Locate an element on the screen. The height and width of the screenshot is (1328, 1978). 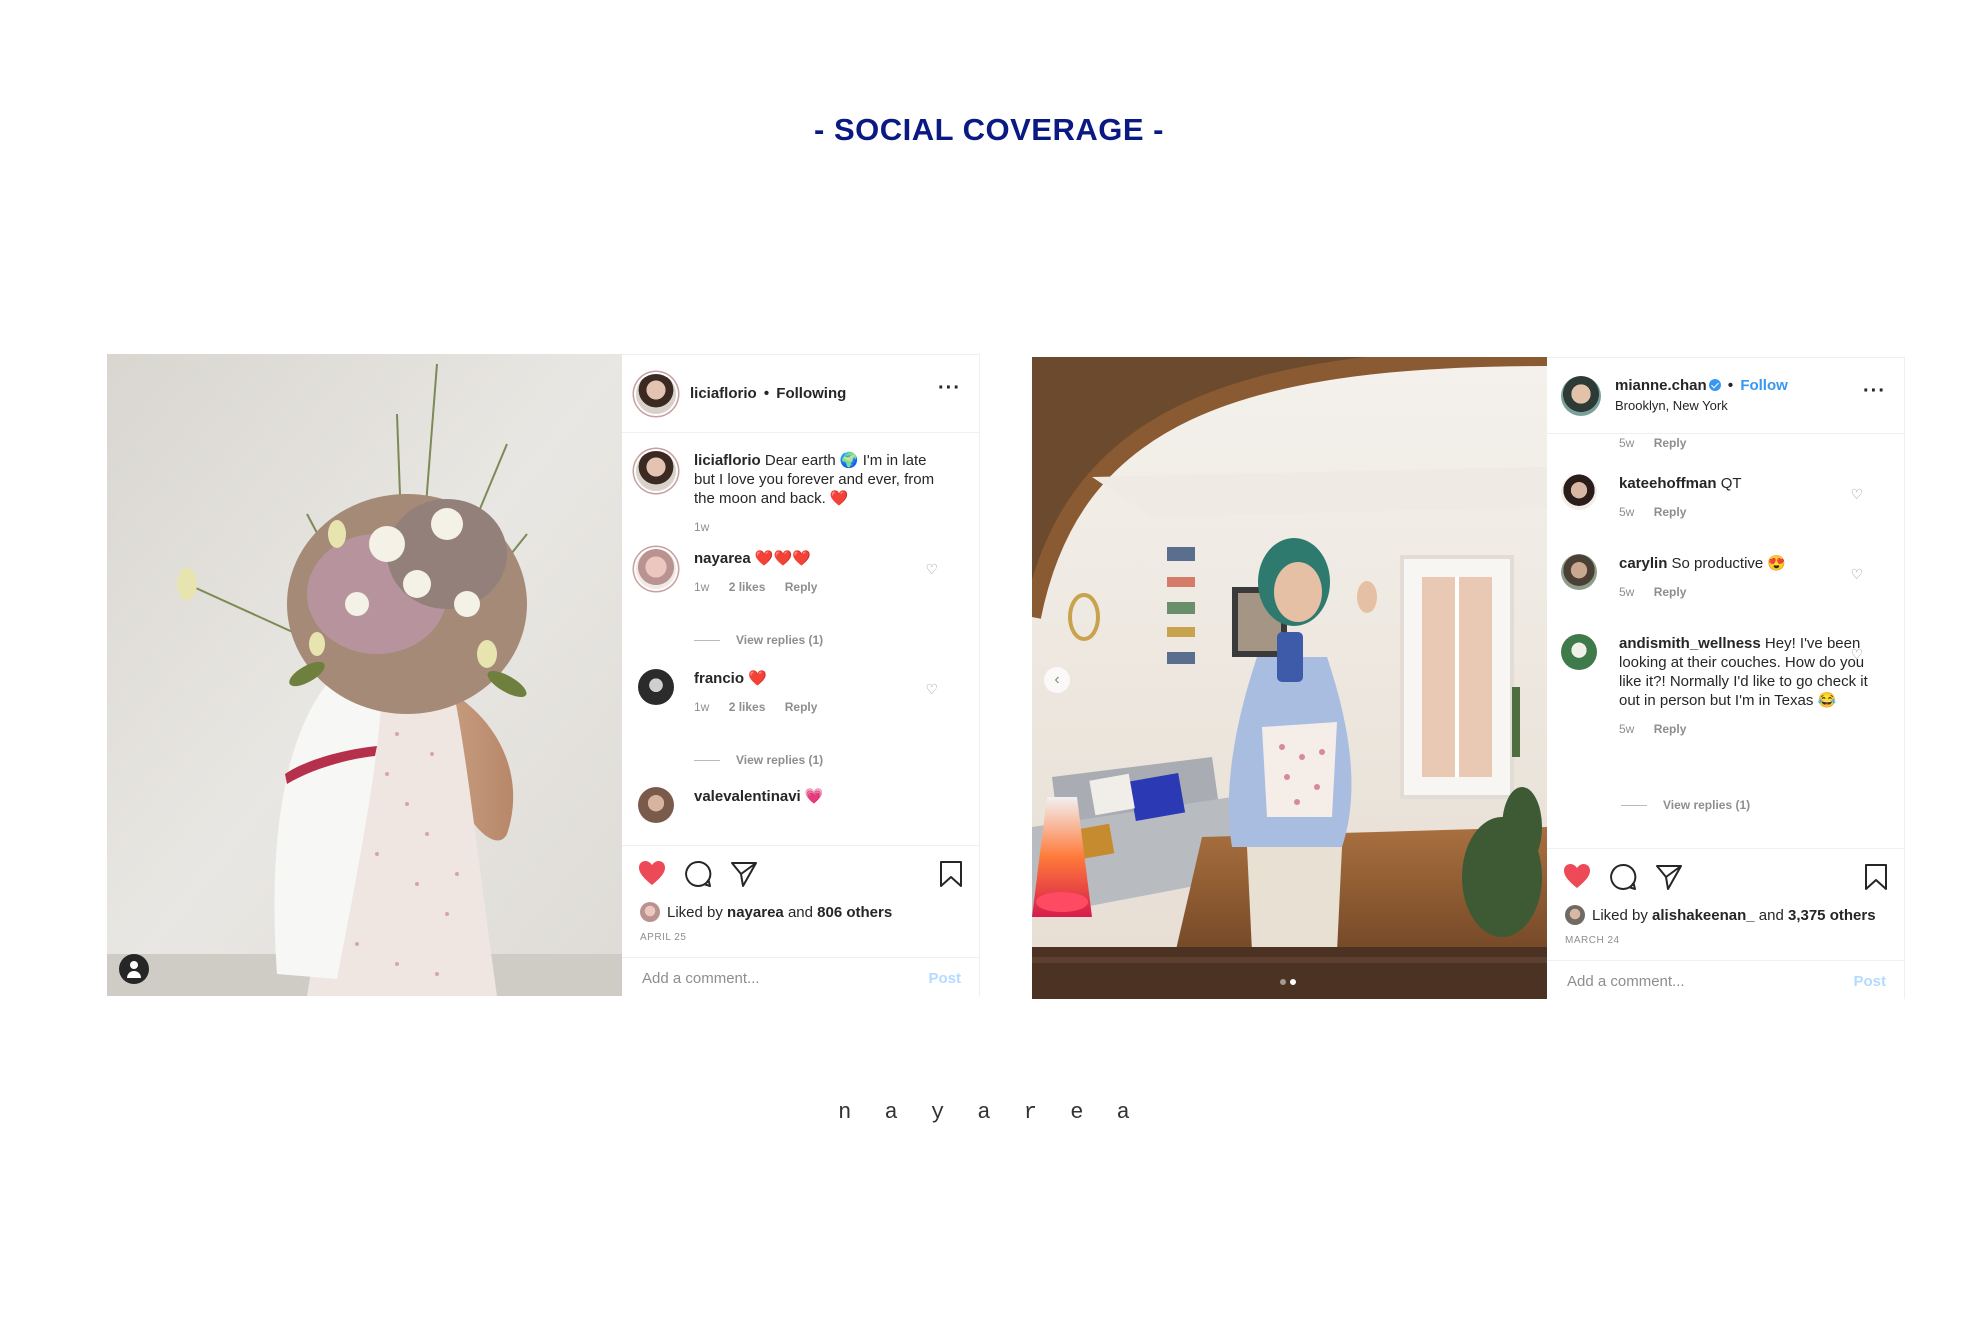
liked-others: 3,375 others is located at coordinates (1832, 915).